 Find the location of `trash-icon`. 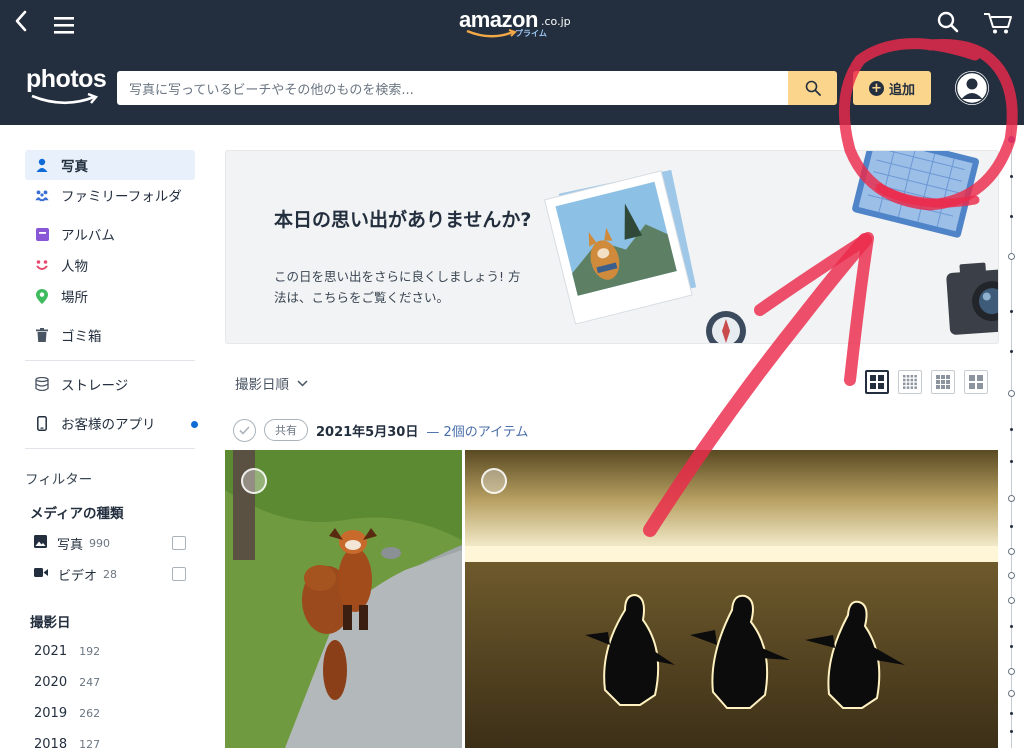

trash-icon is located at coordinates (42, 335).